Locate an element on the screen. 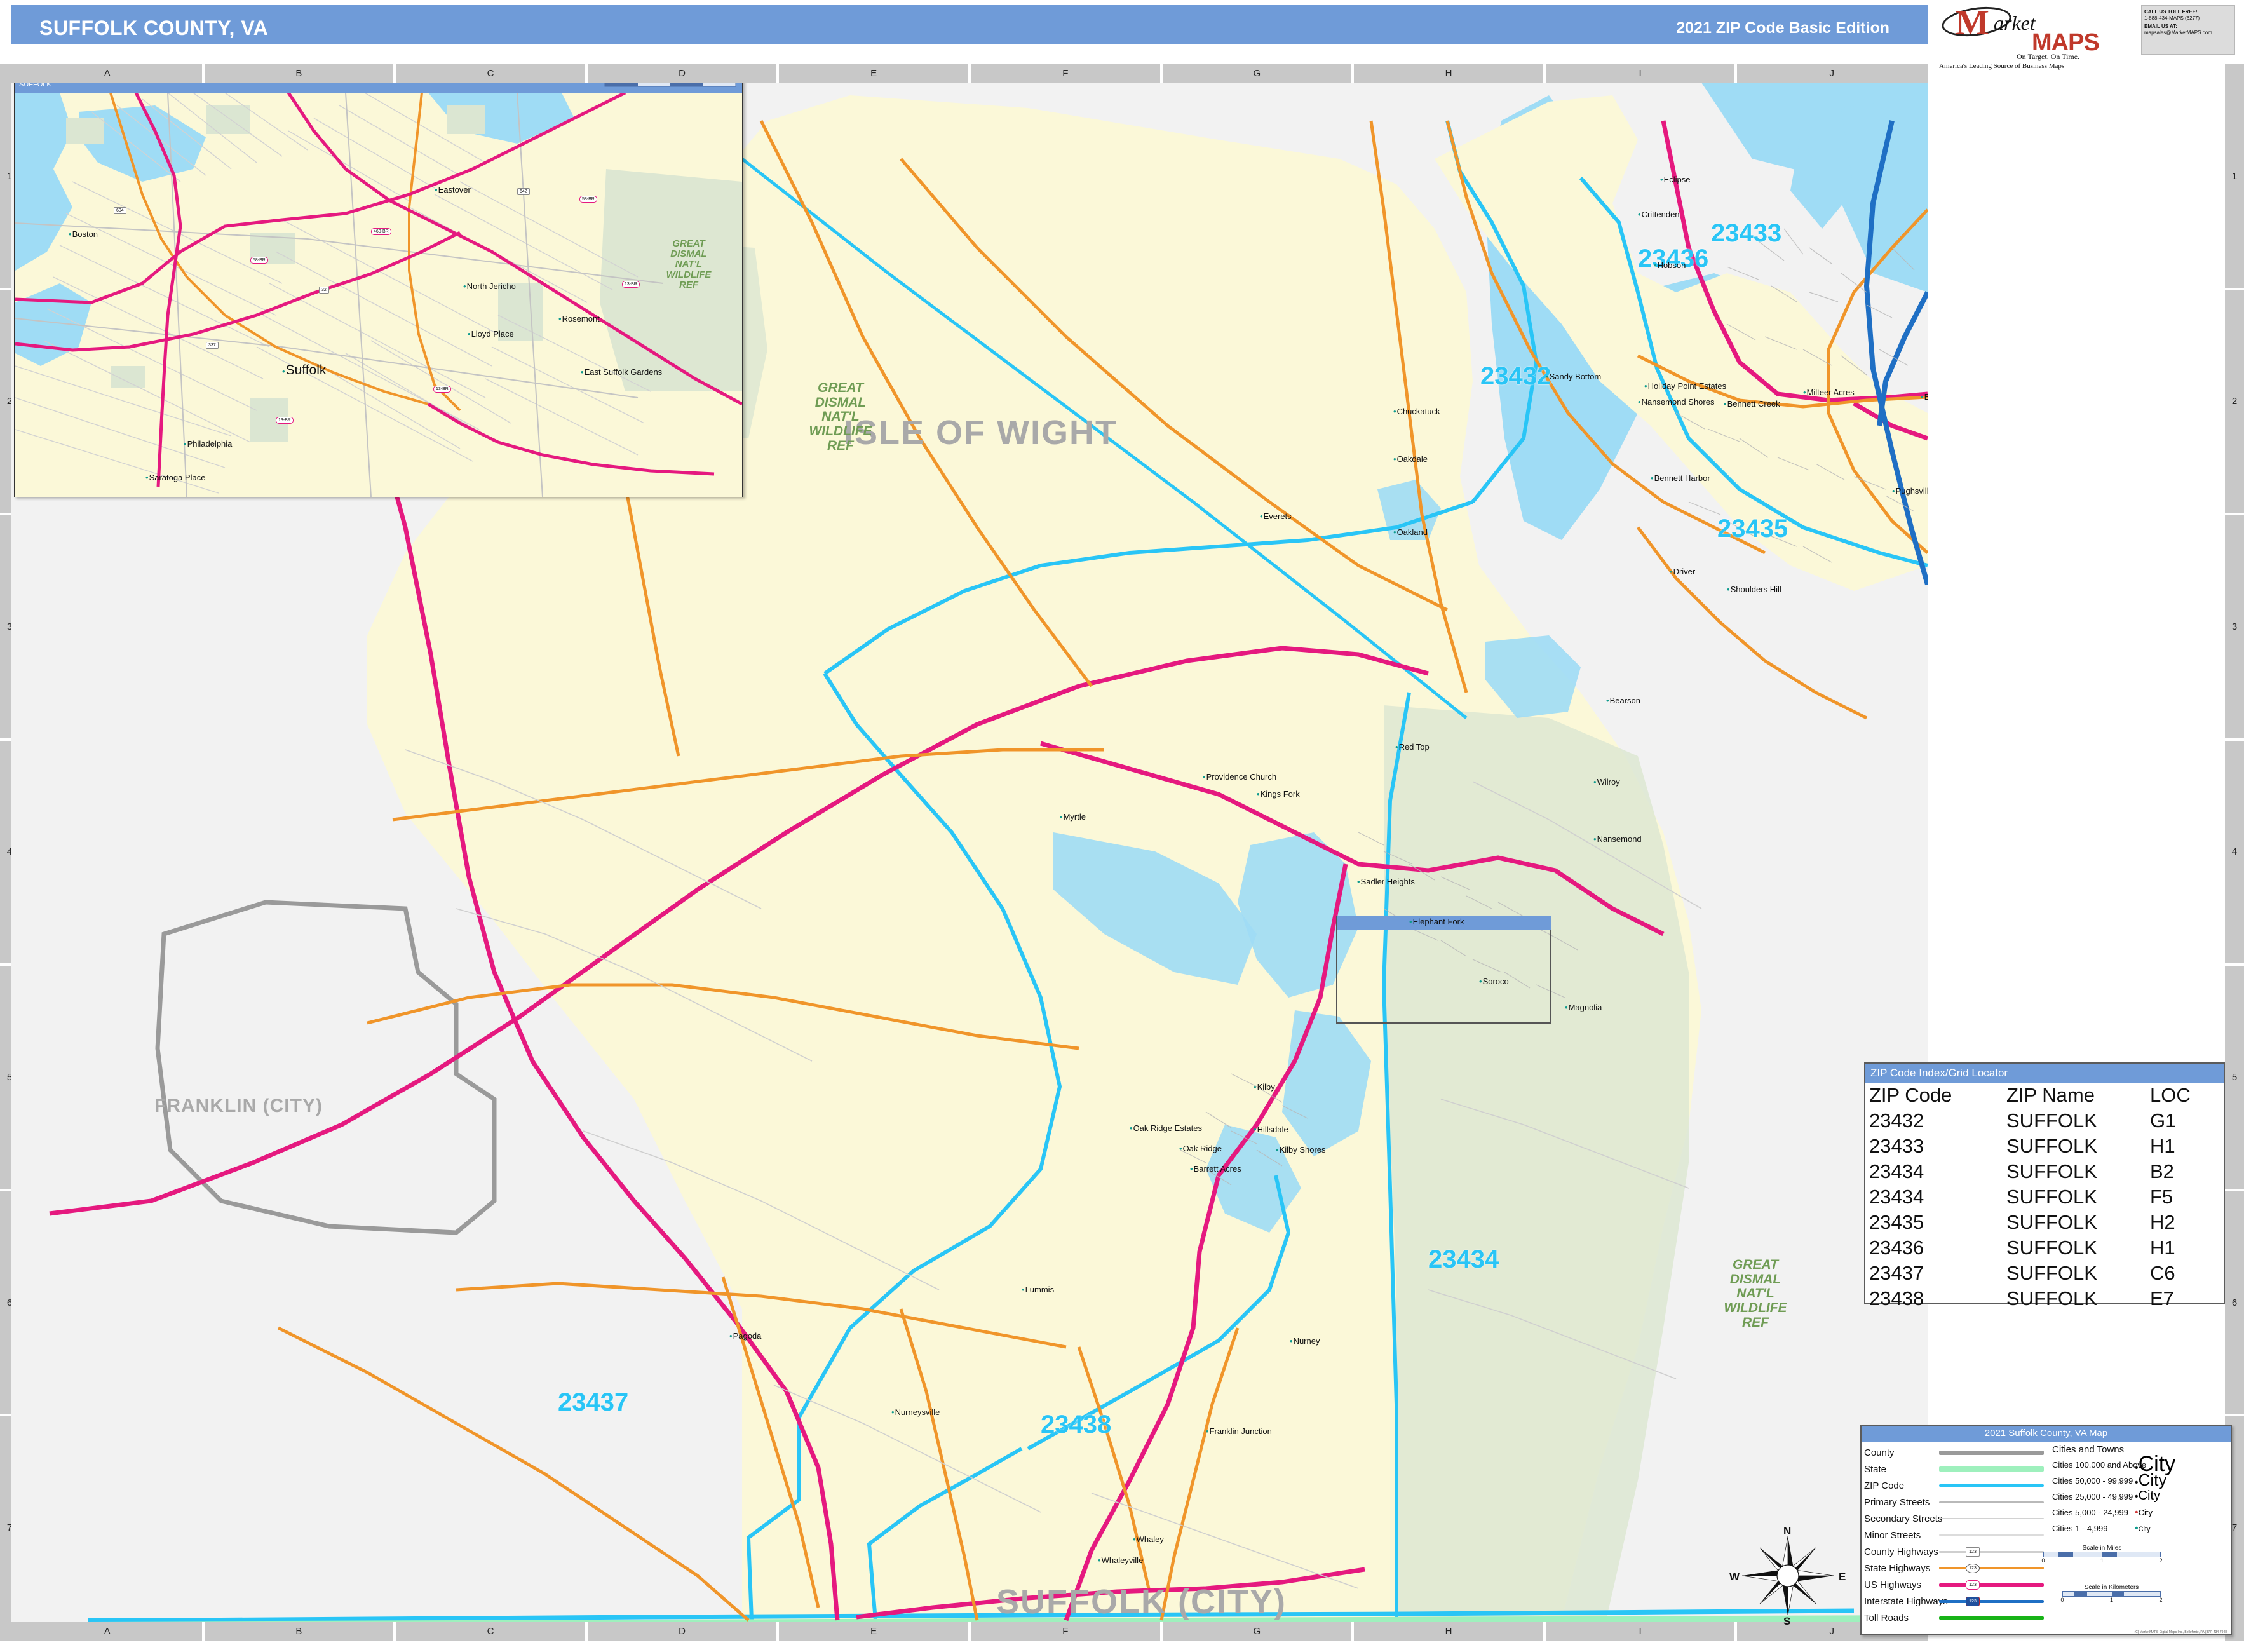 This screenshot has height=1652, width=2244. grid-col-G: G is located at coordinates (1257, 1631).